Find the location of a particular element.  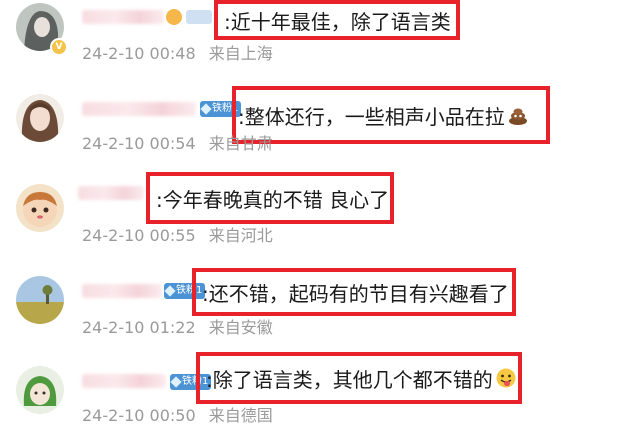

timestamp: 24-2-10 00:50 is located at coordinates (139, 415).